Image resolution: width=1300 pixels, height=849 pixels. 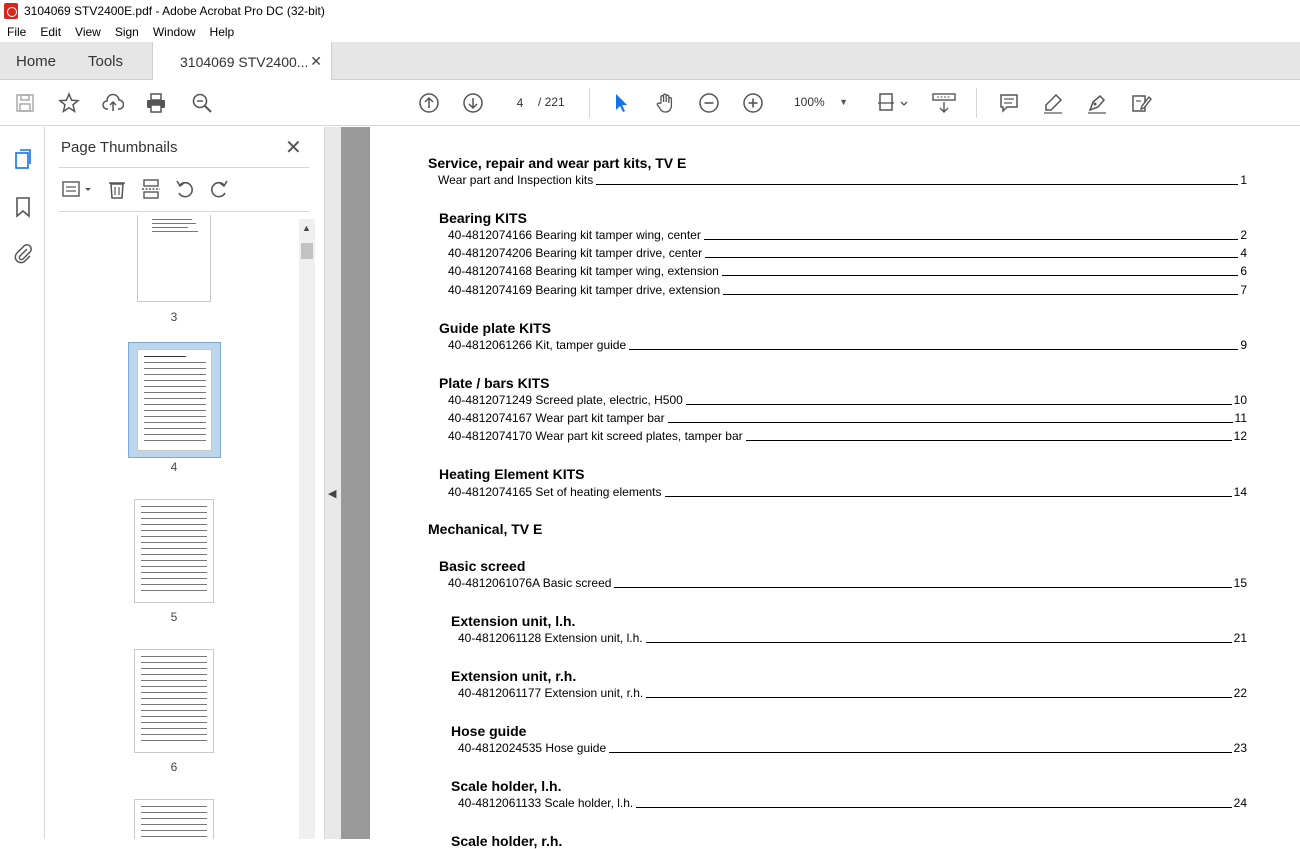 I want to click on close-icon: ✕, so click(x=293, y=147).